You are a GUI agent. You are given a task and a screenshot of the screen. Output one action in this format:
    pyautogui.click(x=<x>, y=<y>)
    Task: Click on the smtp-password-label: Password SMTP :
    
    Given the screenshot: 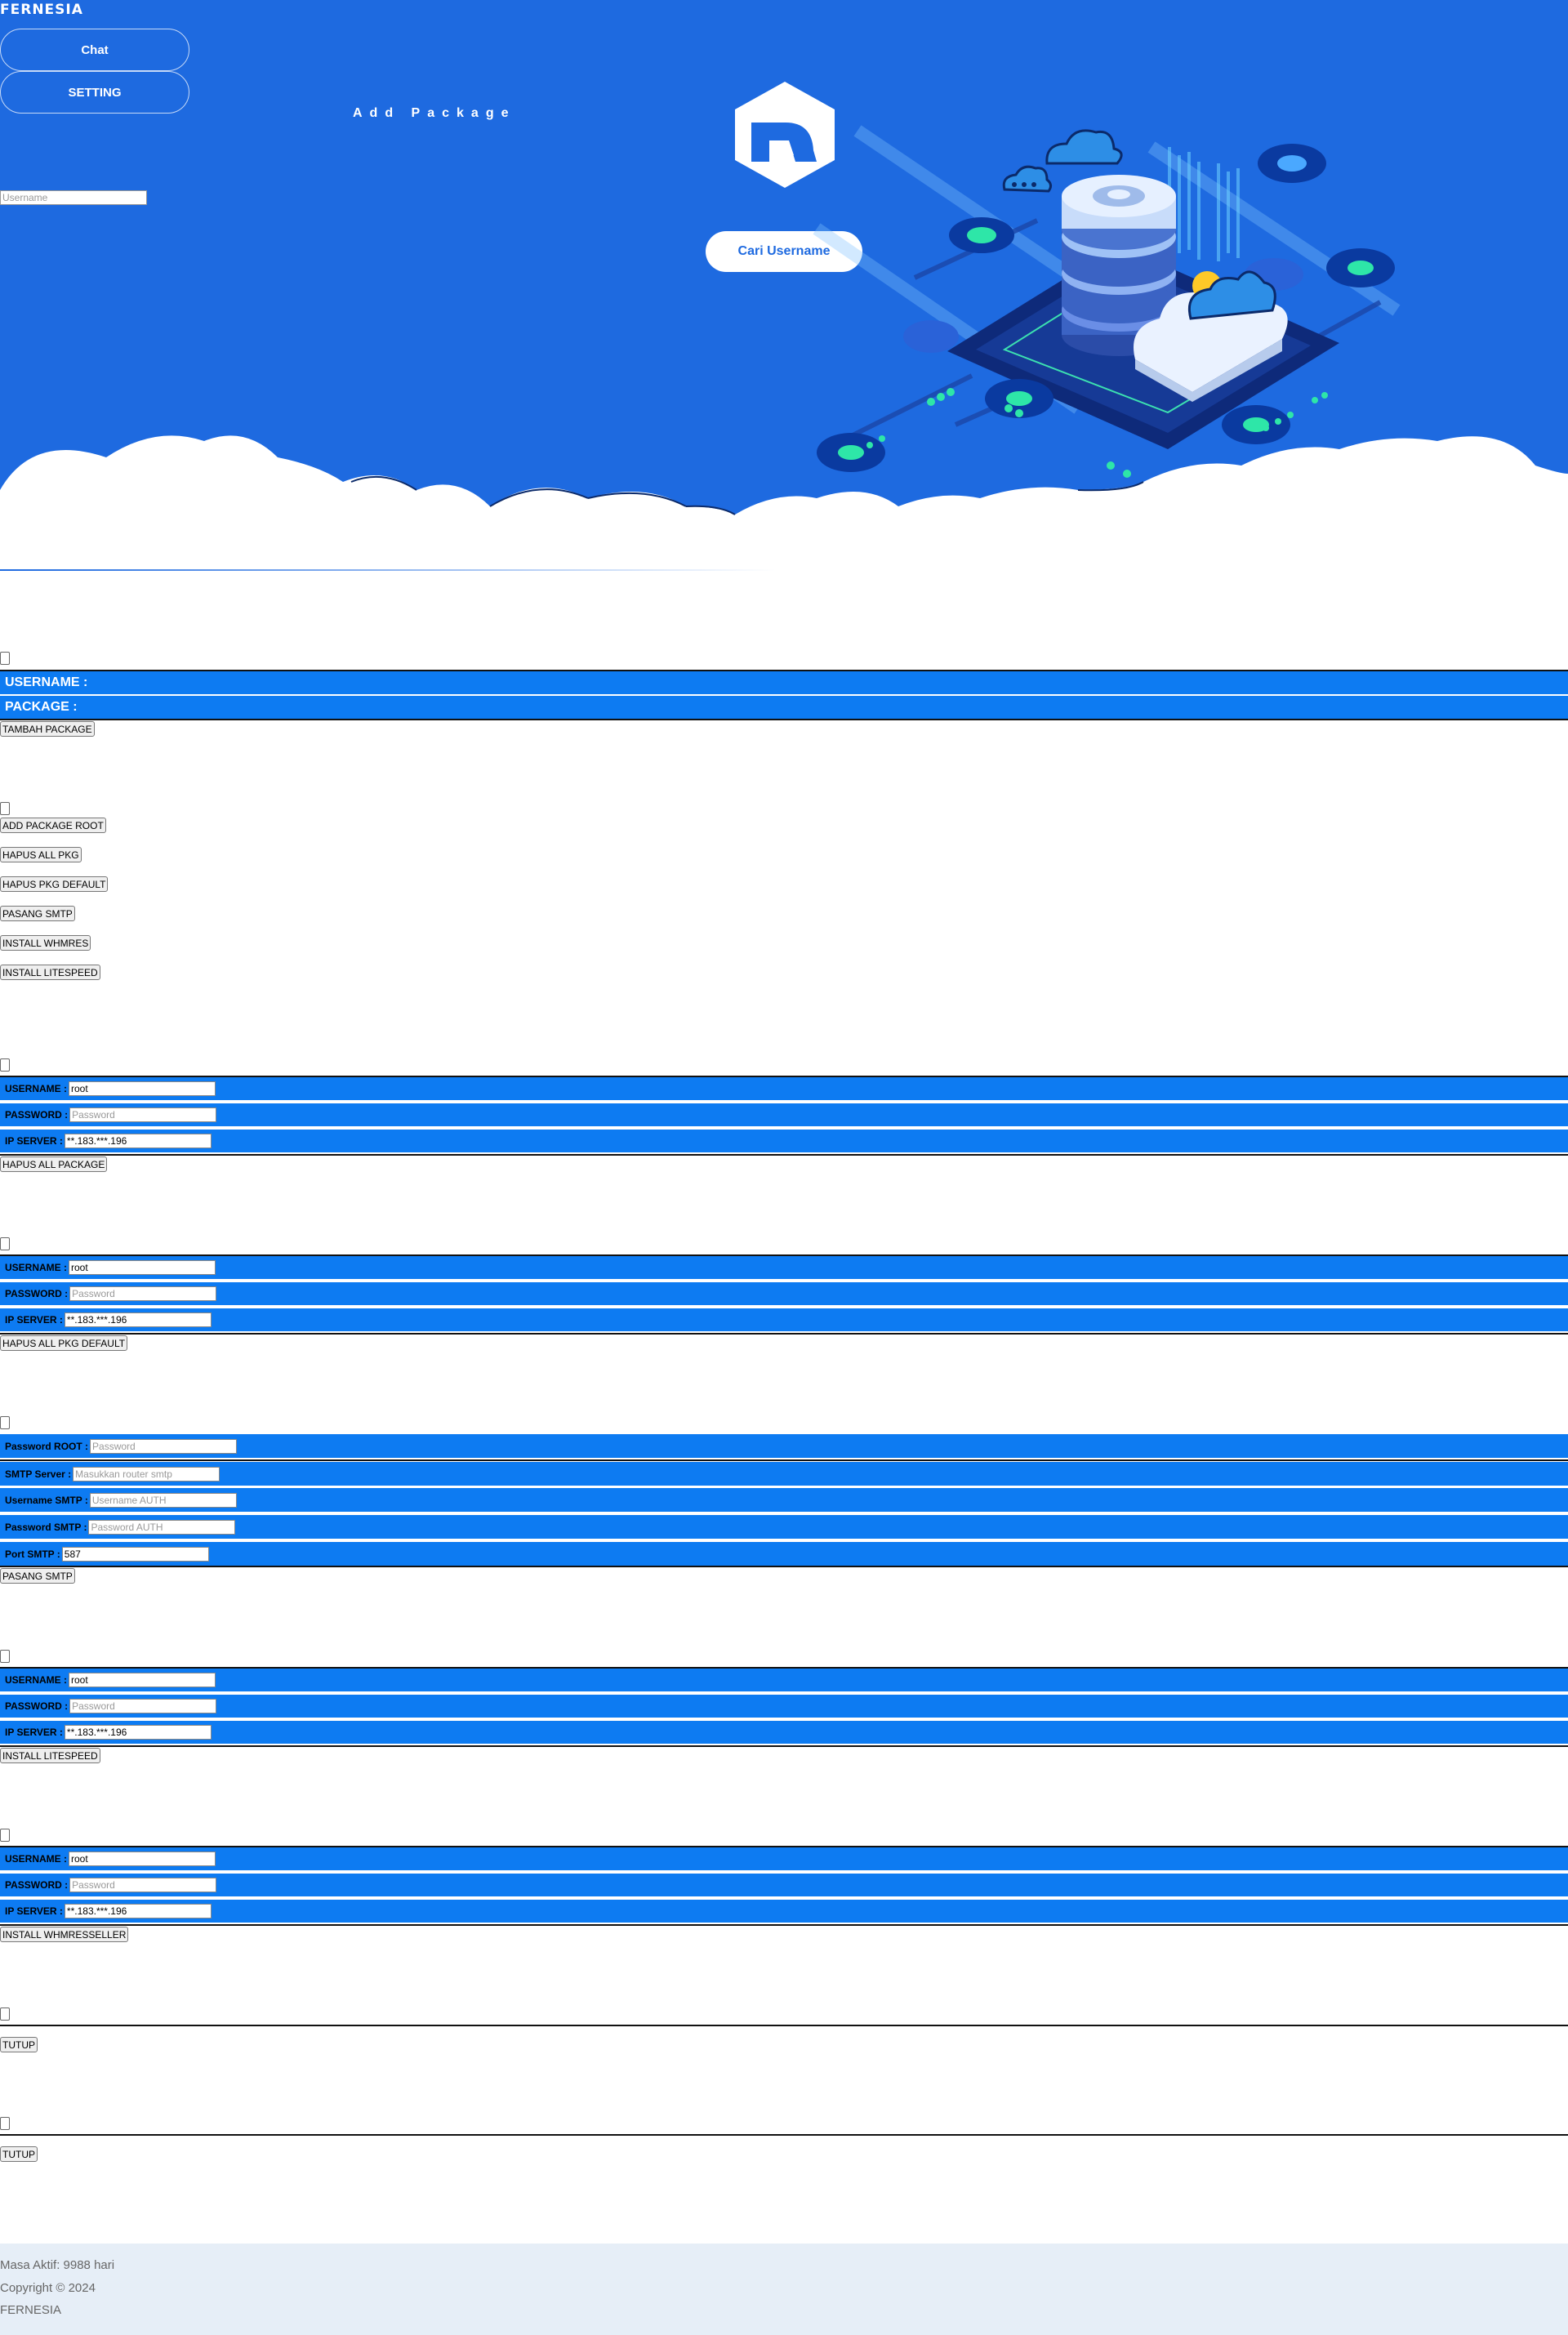 What is the action you would take?
    pyautogui.click(x=46, y=1527)
    